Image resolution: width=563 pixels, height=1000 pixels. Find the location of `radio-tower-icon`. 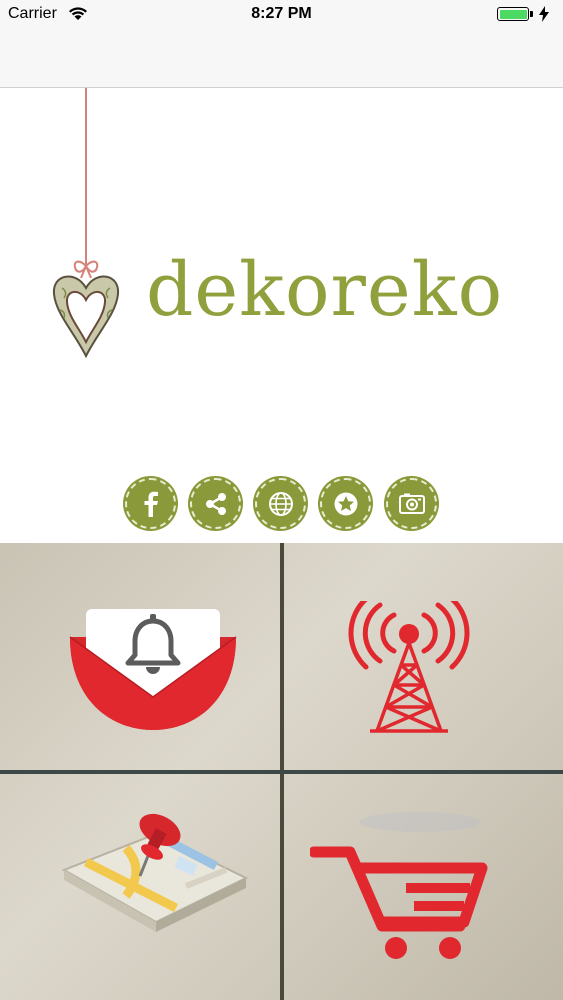

radio-tower-icon is located at coordinates (409, 667).